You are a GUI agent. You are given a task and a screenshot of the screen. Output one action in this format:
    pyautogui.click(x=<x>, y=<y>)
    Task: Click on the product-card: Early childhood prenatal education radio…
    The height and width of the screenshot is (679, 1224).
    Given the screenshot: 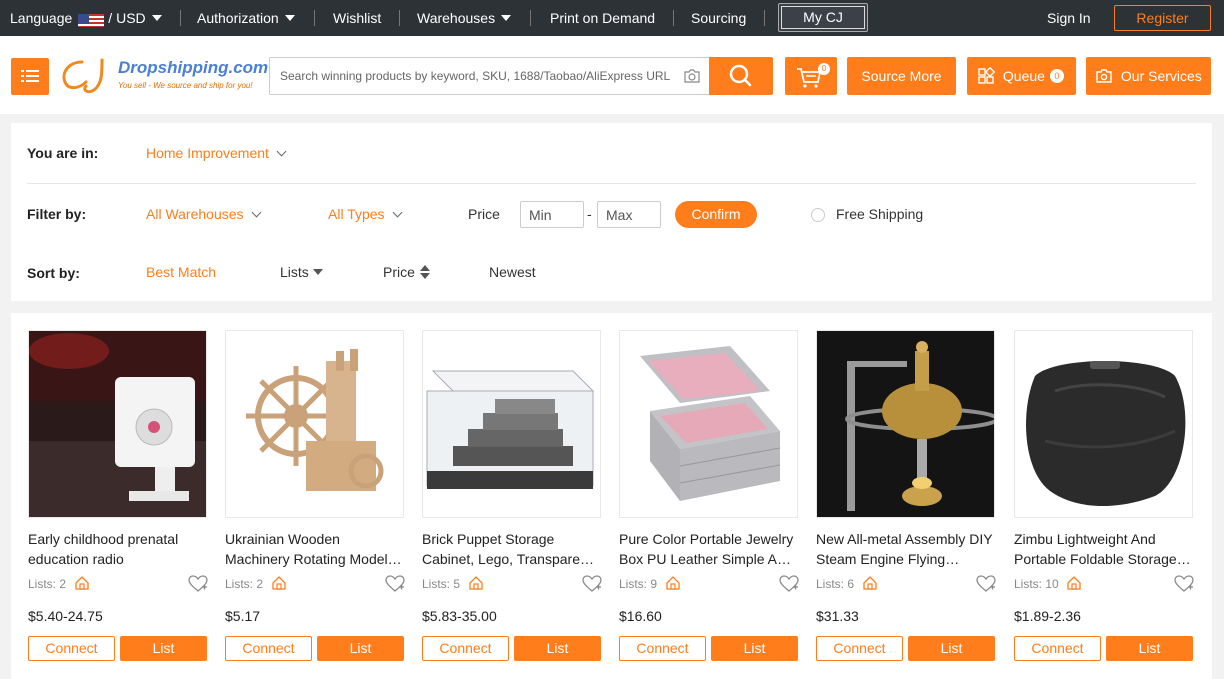 What is the action you would take?
    pyautogui.click(x=118, y=500)
    